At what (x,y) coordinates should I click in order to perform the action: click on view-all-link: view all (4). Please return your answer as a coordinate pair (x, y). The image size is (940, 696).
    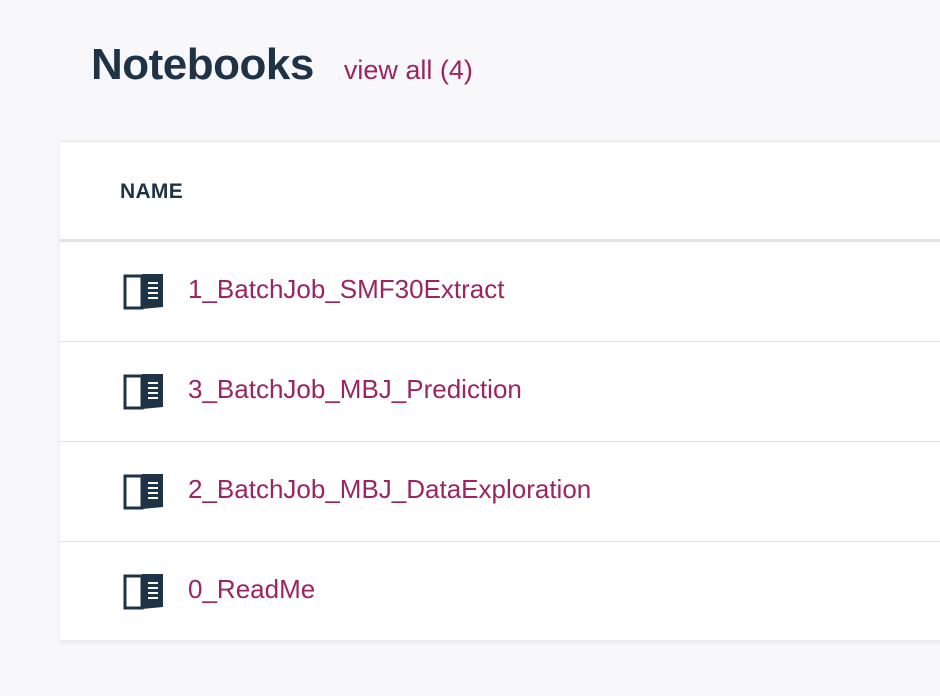
    Looking at the image, I should click on (408, 70).